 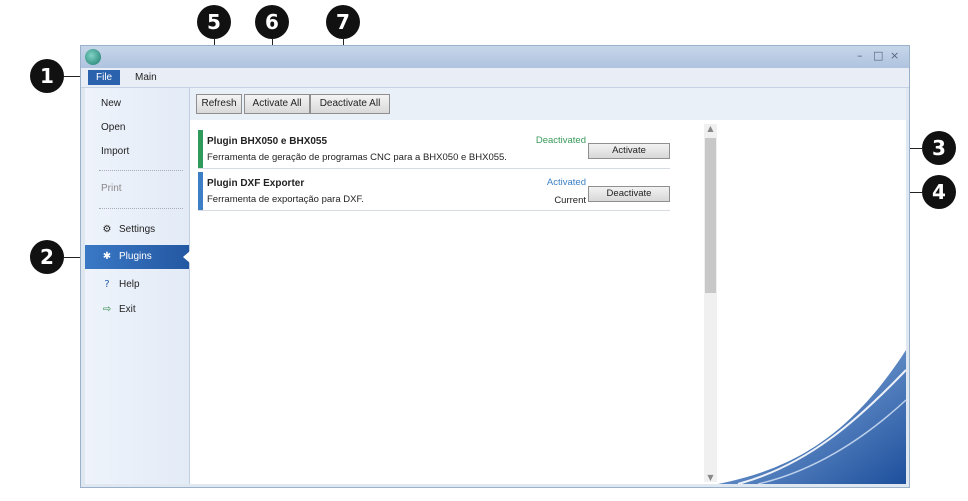 I want to click on minimize-icon: –, so click(x=860, y=55).